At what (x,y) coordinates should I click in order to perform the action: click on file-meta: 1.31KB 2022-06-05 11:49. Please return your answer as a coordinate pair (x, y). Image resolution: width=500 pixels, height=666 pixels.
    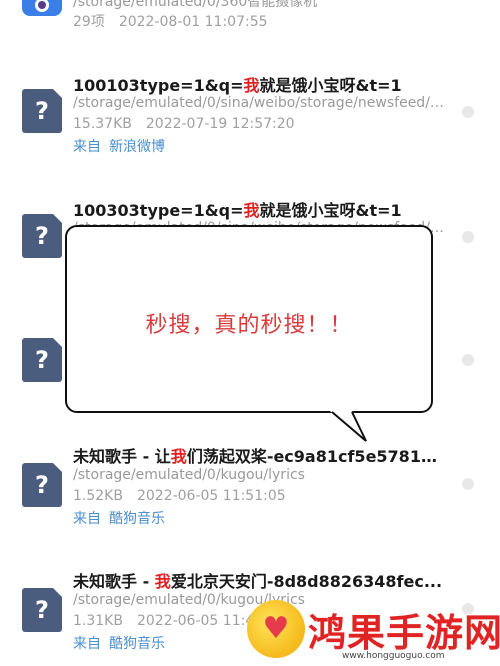
    Looking at the image, I should click on (168, 621).